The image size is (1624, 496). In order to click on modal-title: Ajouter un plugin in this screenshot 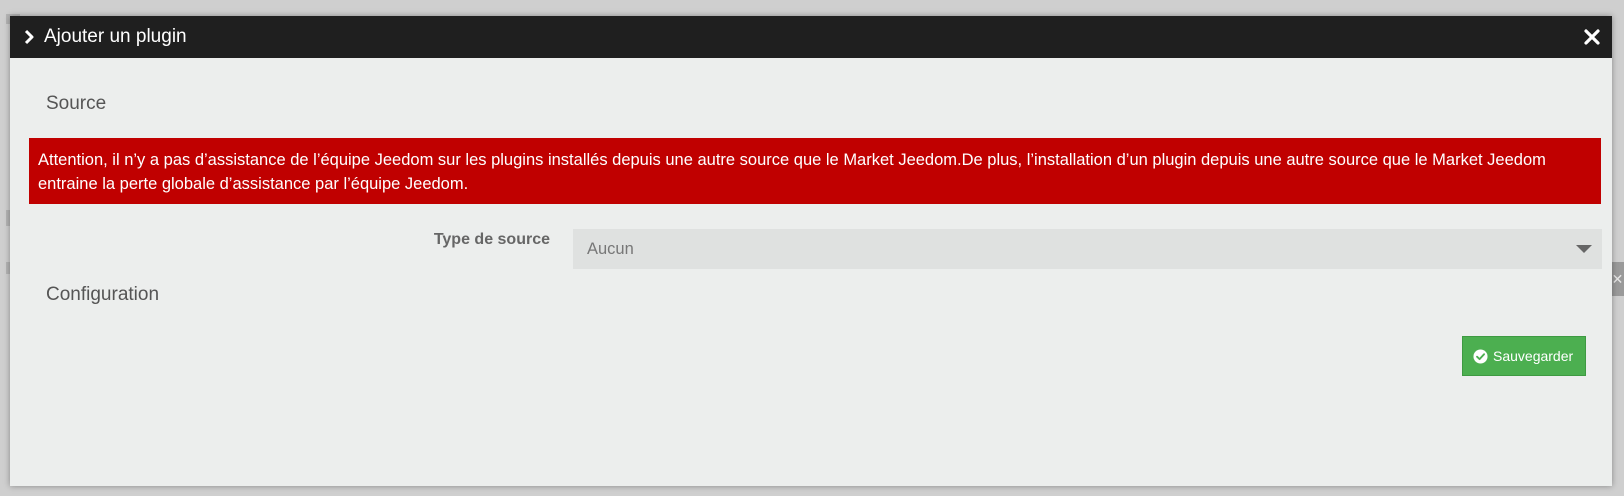, I will do `click(115, 36)`.